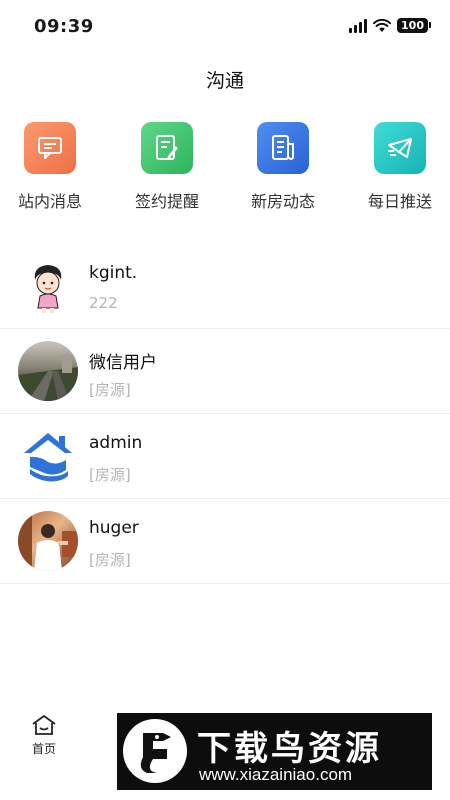 The width and height of the screenshot is (450, 800). I want to click on status-time: 09:39, so click(64, 26).